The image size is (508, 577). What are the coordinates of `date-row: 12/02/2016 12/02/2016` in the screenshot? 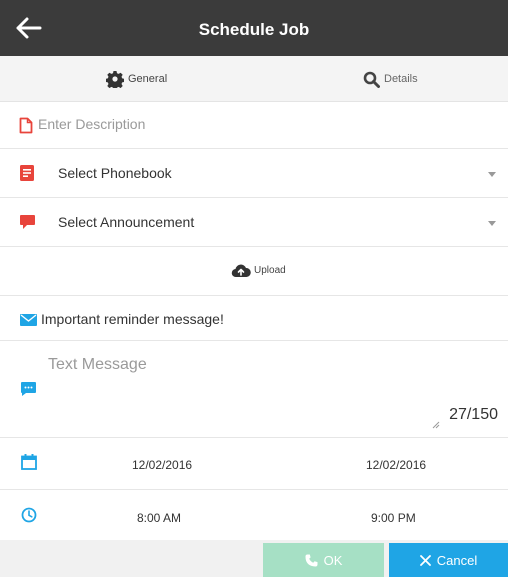 It's located at (254, 464).